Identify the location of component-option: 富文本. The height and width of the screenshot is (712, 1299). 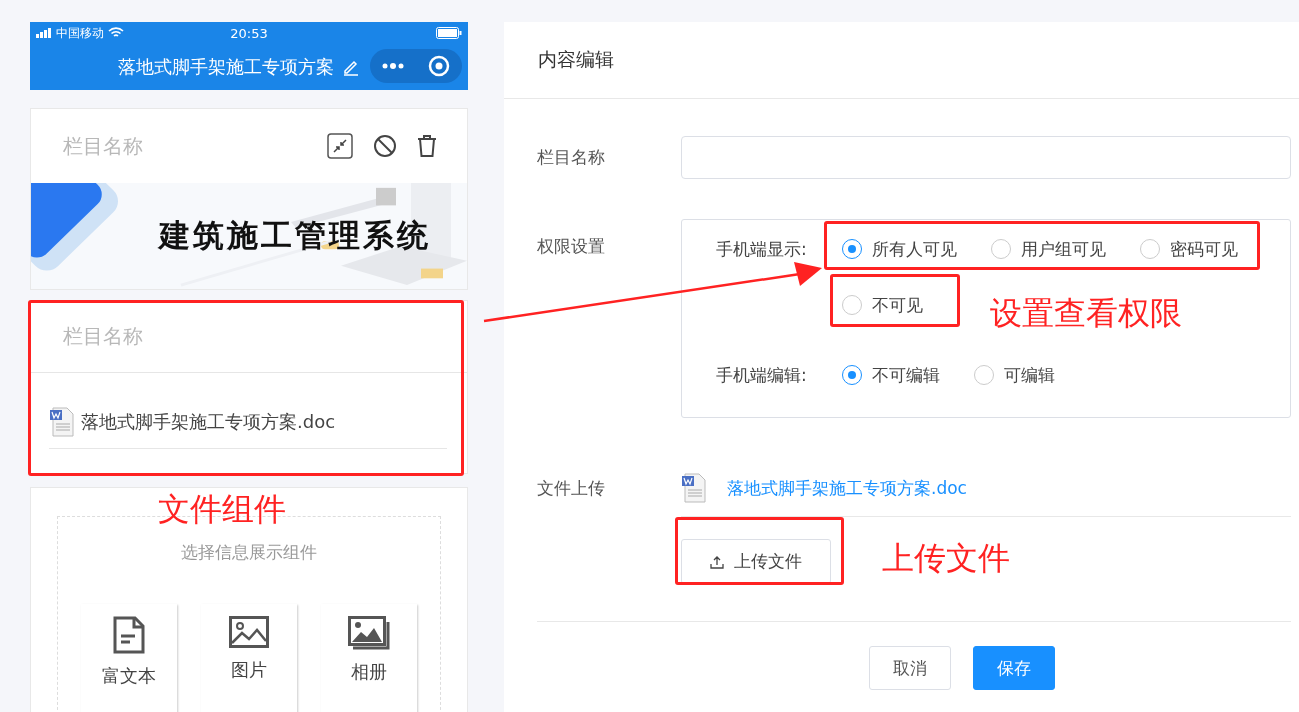
(129, 658).